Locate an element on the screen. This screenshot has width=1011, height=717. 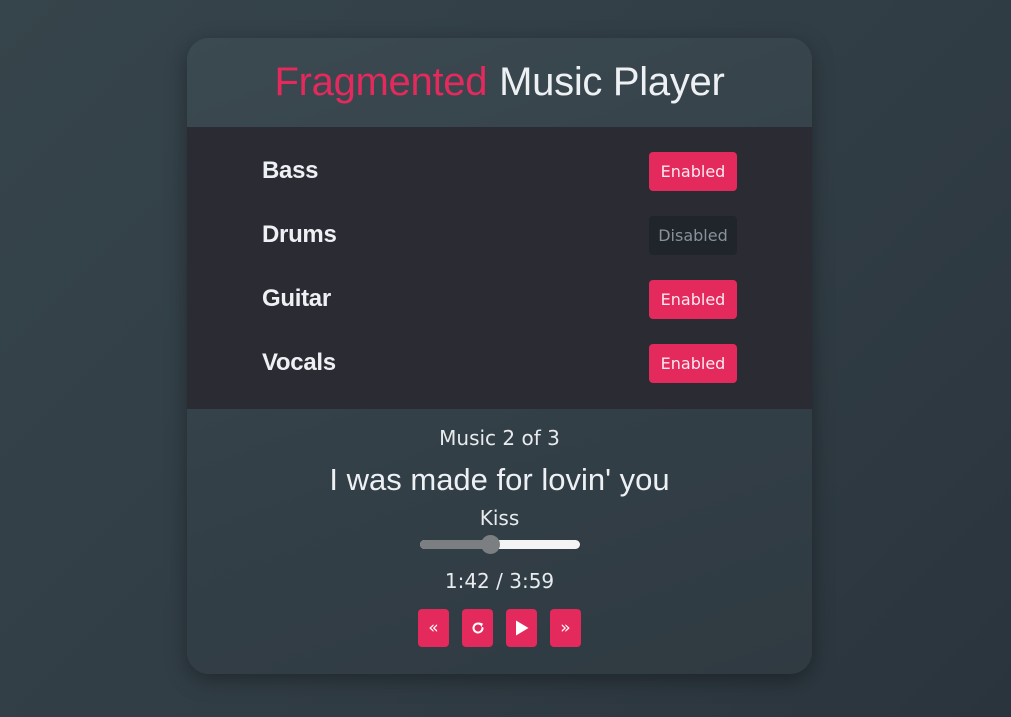
play-button is located at coordinates (521, 628).